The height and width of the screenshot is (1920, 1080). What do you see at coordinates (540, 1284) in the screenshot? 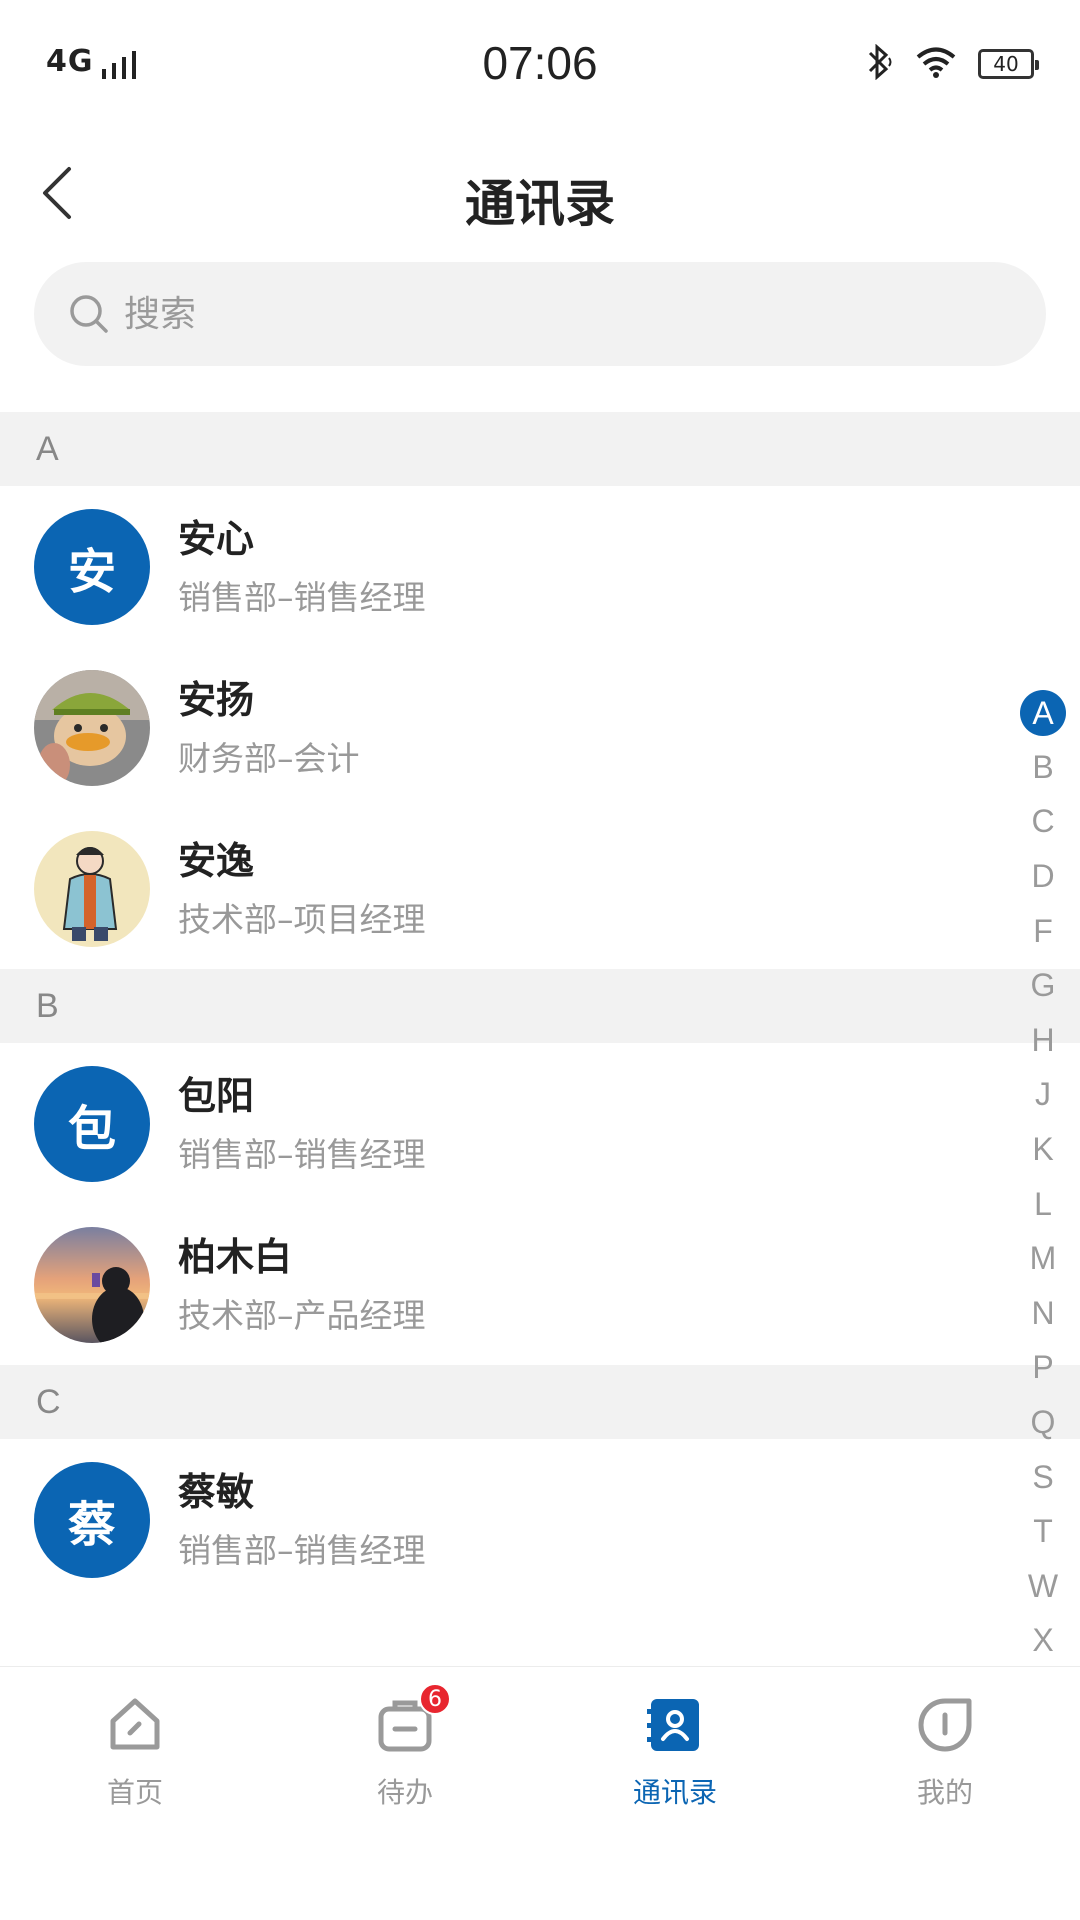
I see `contact-item: 柏木白 技术部–产品经理` at bounding box center [540, 1284].